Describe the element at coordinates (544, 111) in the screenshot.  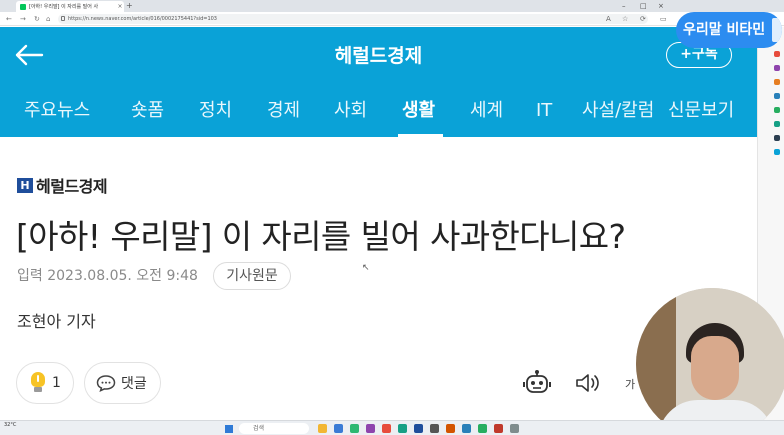
I see `category-tab: IT` at that location.